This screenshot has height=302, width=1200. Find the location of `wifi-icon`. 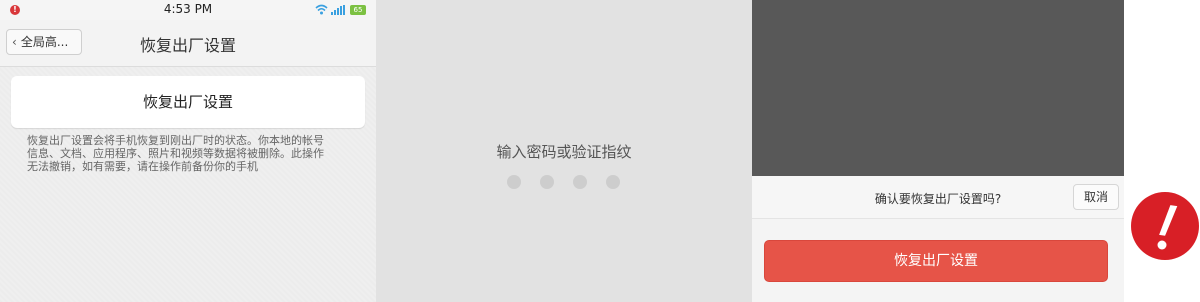

wifi-icon is located at coordinates (321, 9).